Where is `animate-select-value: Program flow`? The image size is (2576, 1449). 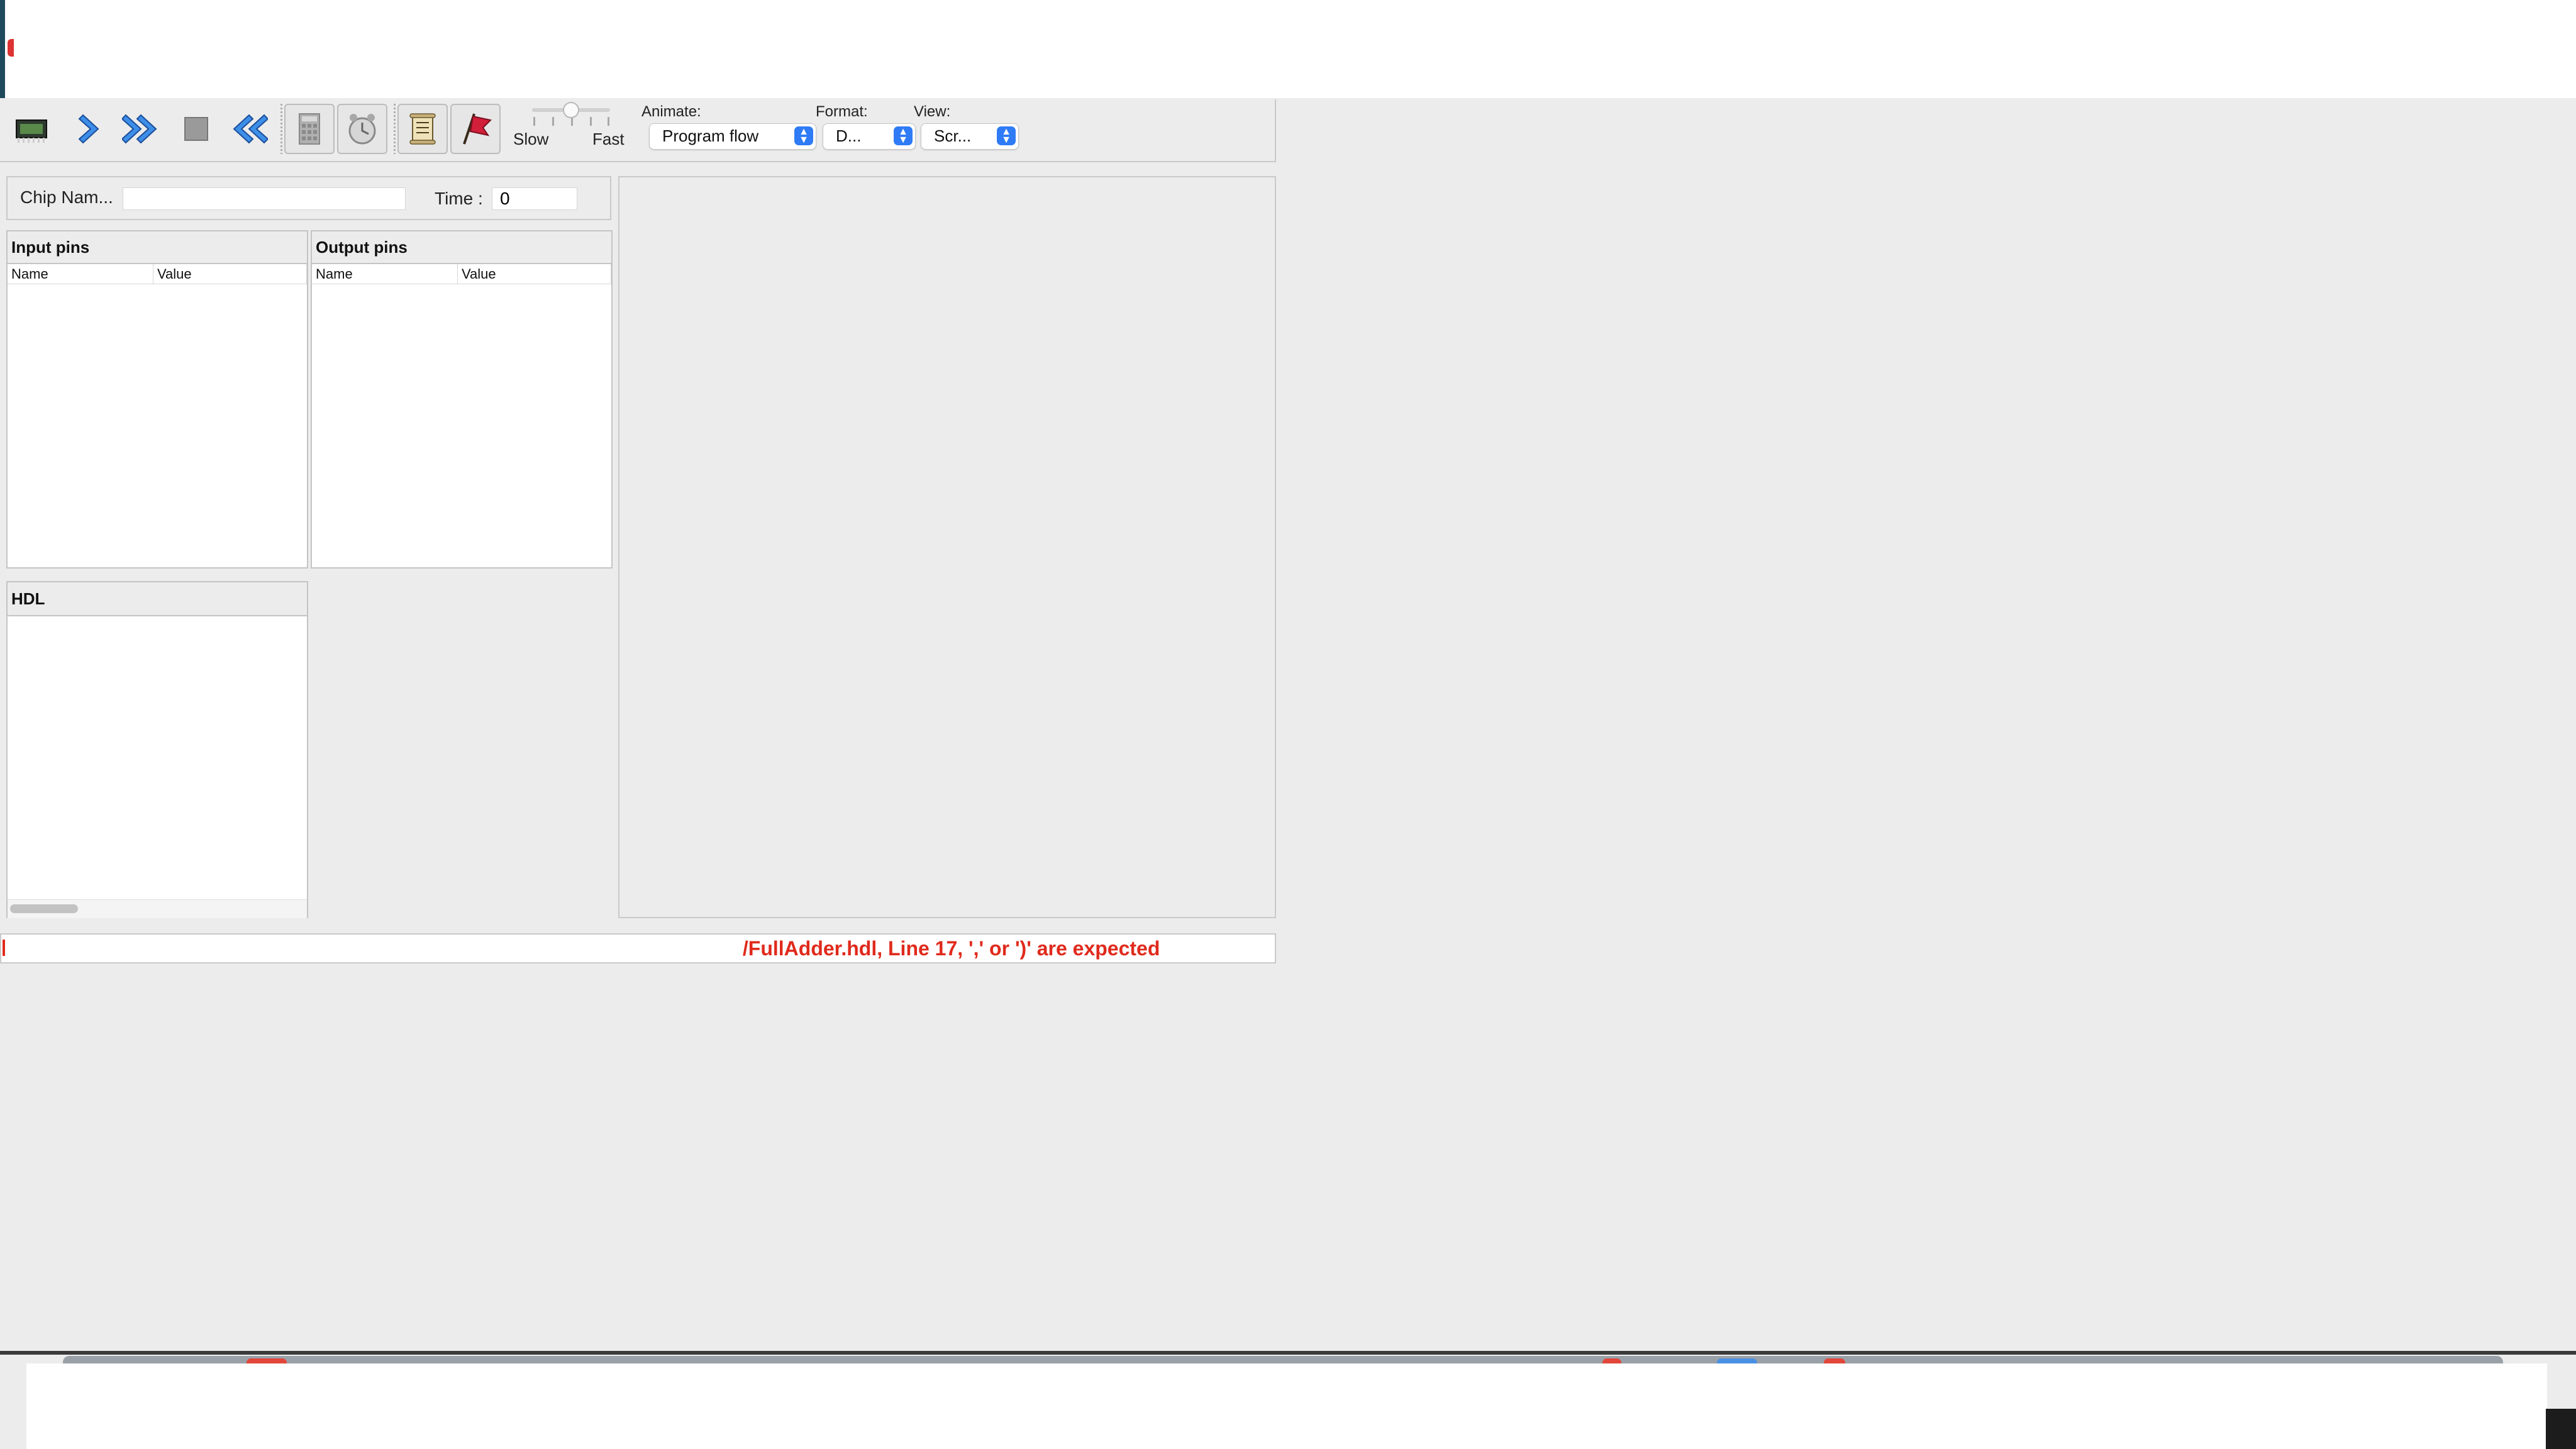
animate-select-value: Program flow is located at coordinates (710, 135).